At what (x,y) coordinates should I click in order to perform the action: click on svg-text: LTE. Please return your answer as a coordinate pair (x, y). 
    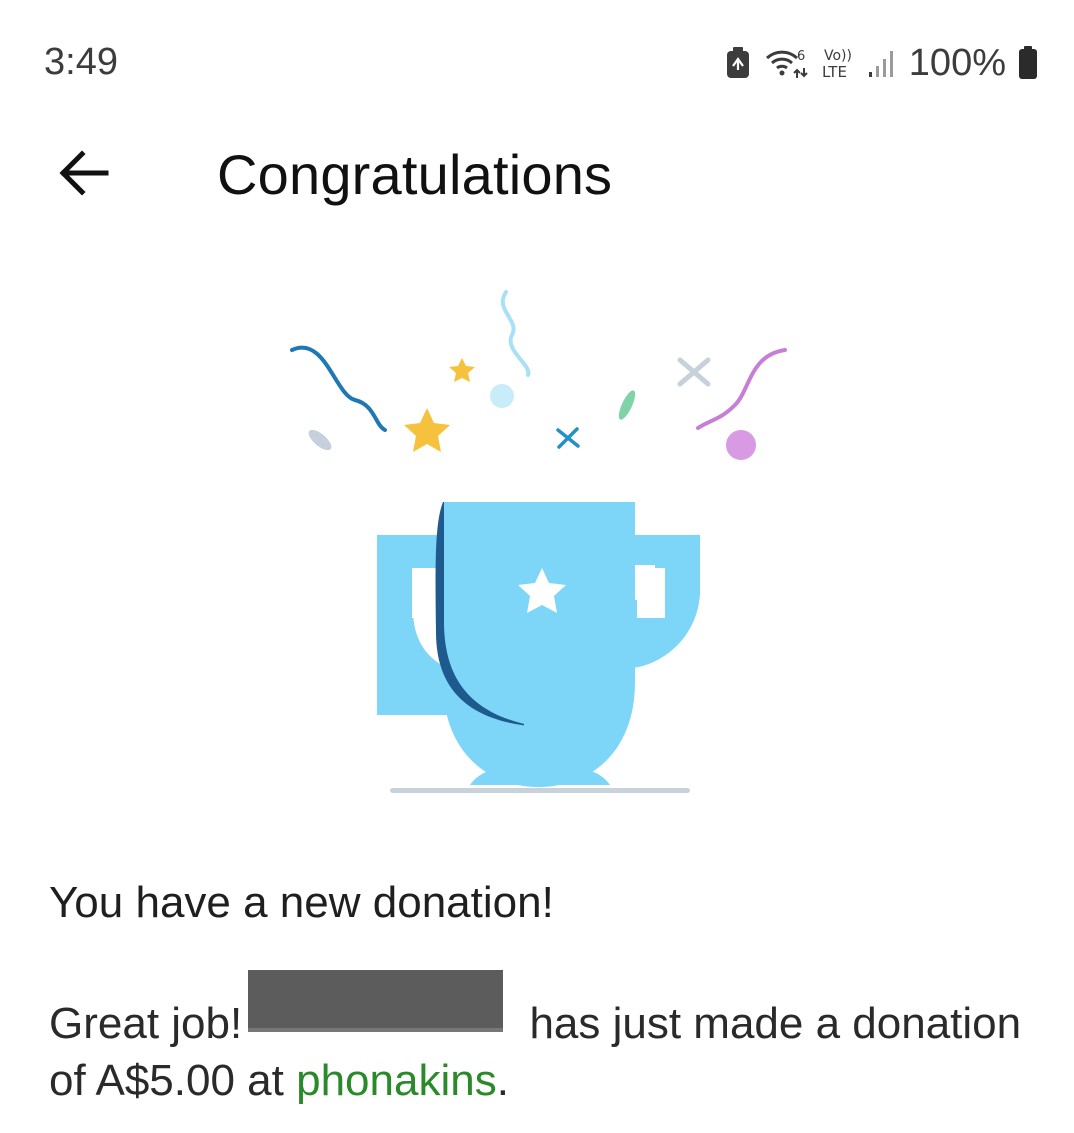
    Looking at the image, I should click on (834, 72).